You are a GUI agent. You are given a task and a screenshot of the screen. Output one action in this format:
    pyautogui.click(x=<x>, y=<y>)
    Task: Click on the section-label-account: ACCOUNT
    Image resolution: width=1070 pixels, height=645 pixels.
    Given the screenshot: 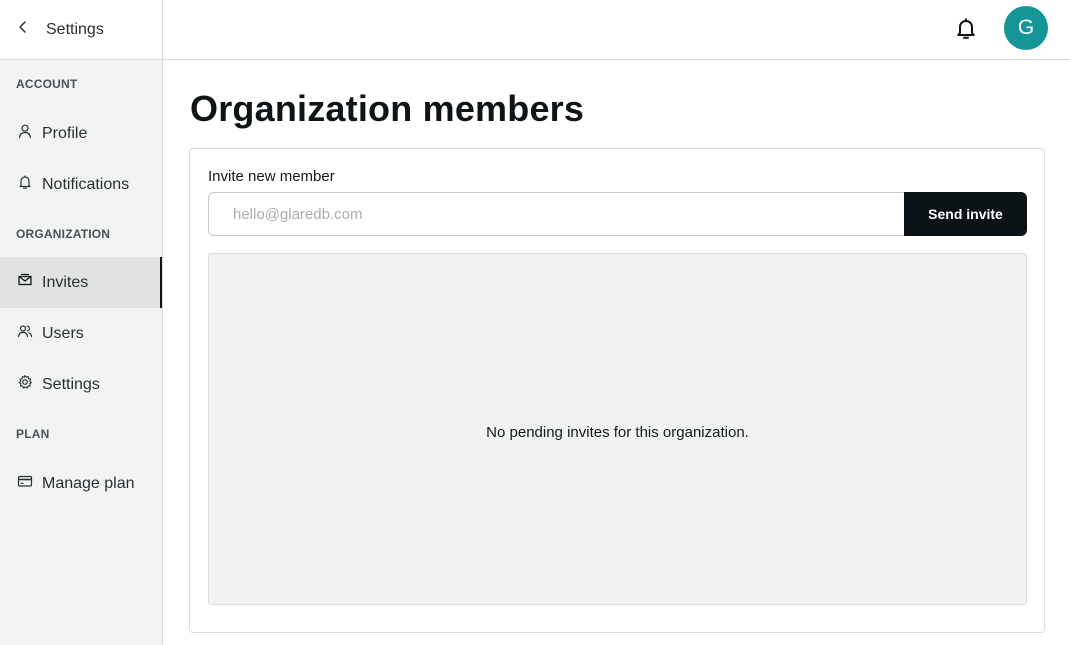 What is the action you would take?
    pyautogui.click(x=47, y=84)
    